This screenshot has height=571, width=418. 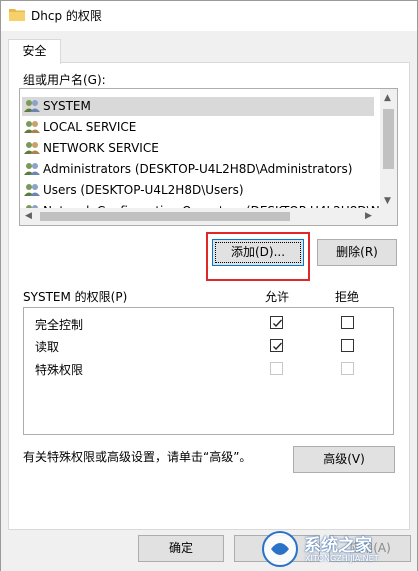 What do you see at coordinates (347, 322) in the screenshot?
I see `deny-full-control-checkbox` at bounding box center [347, 322].